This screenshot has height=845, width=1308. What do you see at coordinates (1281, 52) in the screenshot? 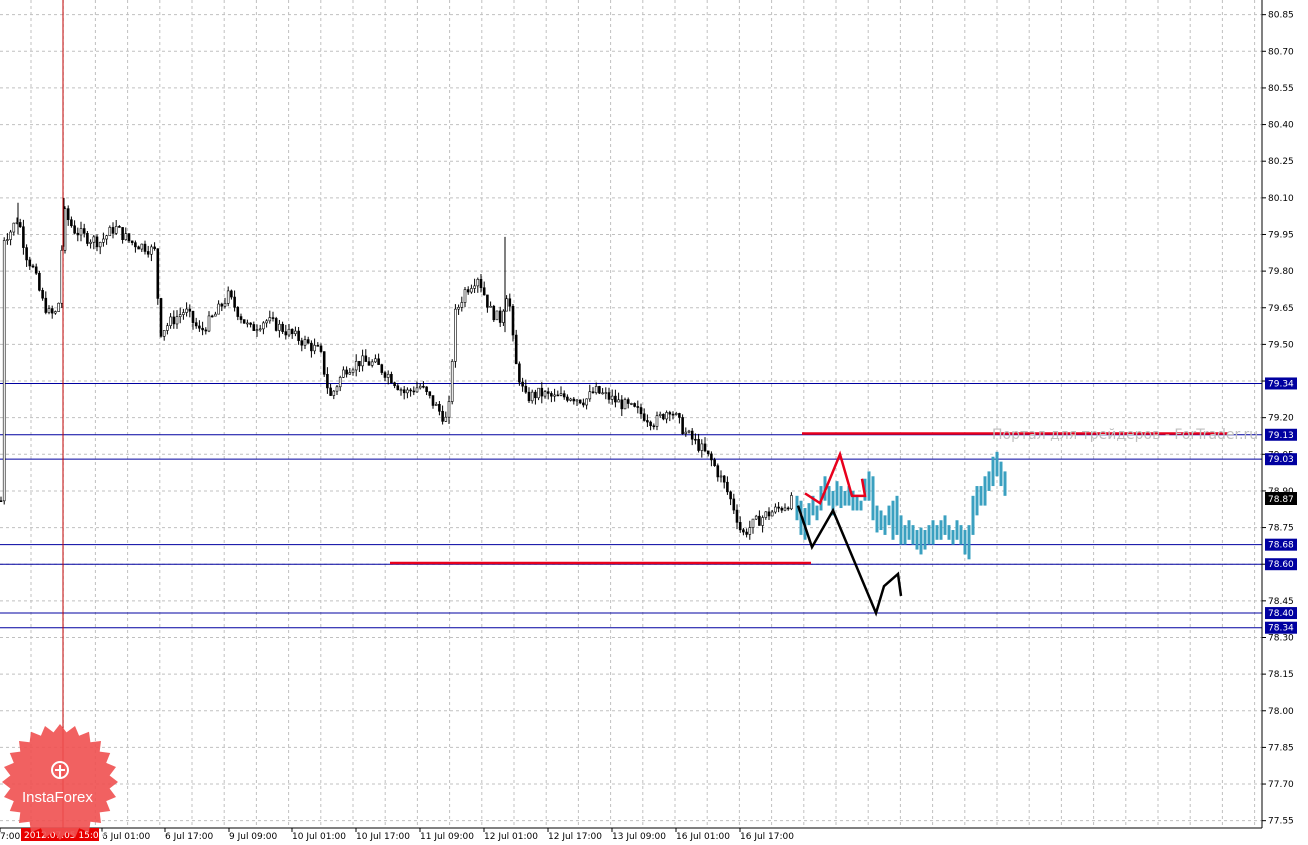
I see `y-tick-label: 80.70` at bounding box center [1281, 52].